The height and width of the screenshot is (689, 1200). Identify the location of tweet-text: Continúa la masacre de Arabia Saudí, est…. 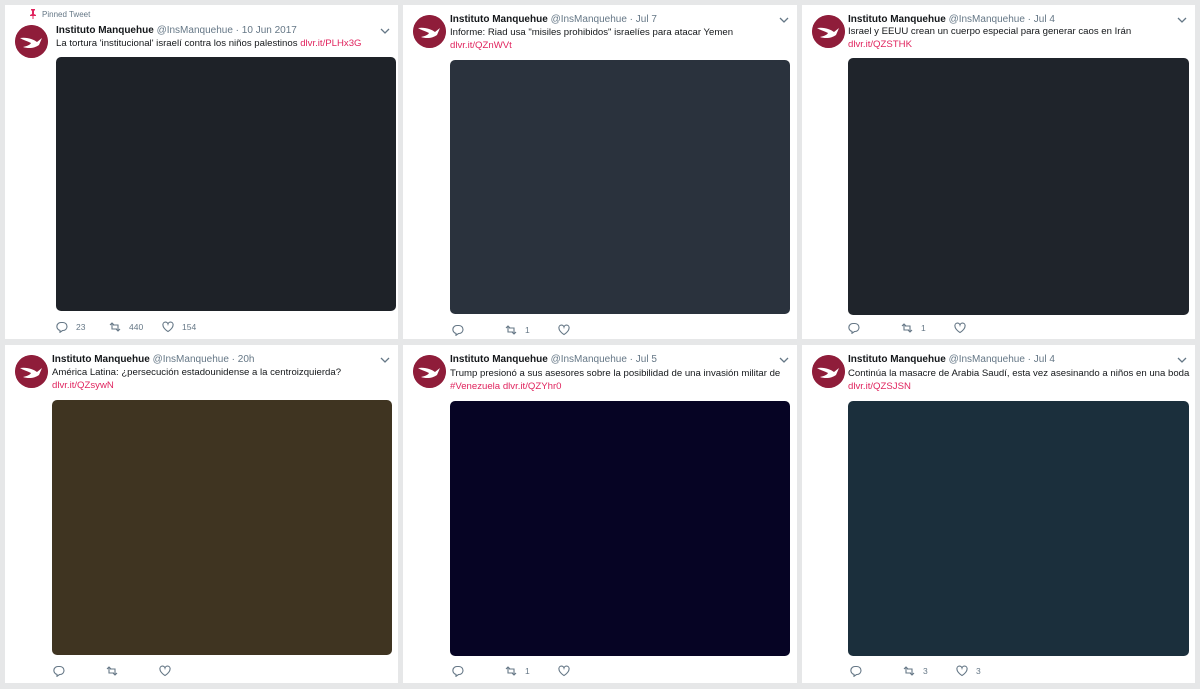
(1018, 380).